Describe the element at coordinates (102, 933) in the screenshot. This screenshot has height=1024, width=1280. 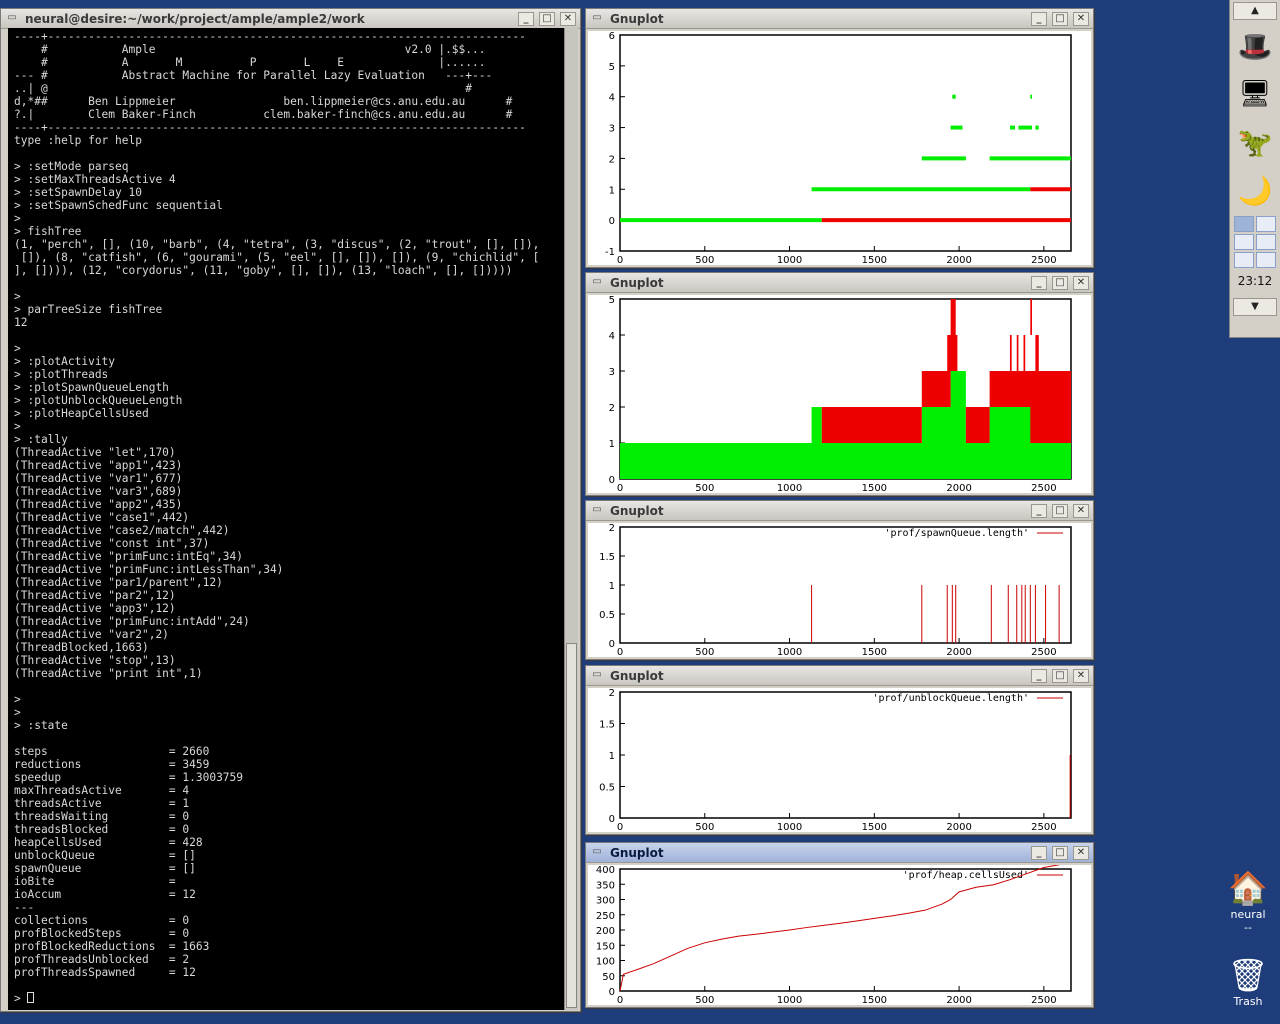
I see `terminal-line: profBlockedSteps = 0` at that location.